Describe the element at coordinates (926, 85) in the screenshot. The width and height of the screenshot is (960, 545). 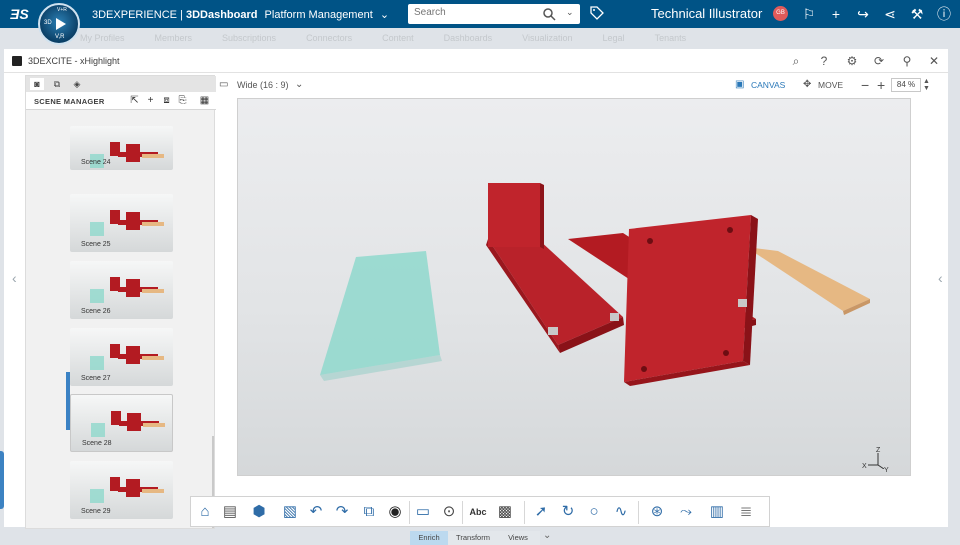
I see `zoom-stepper-icon: ▲ ▼` at that location.